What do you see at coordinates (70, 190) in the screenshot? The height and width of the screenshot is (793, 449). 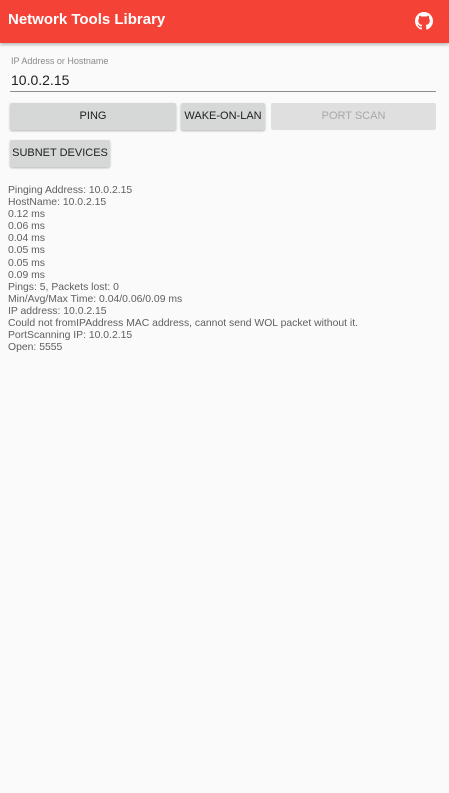 I see `output-line: Pinging Address: 10.0.2.15` at bounding box center [70, 190].